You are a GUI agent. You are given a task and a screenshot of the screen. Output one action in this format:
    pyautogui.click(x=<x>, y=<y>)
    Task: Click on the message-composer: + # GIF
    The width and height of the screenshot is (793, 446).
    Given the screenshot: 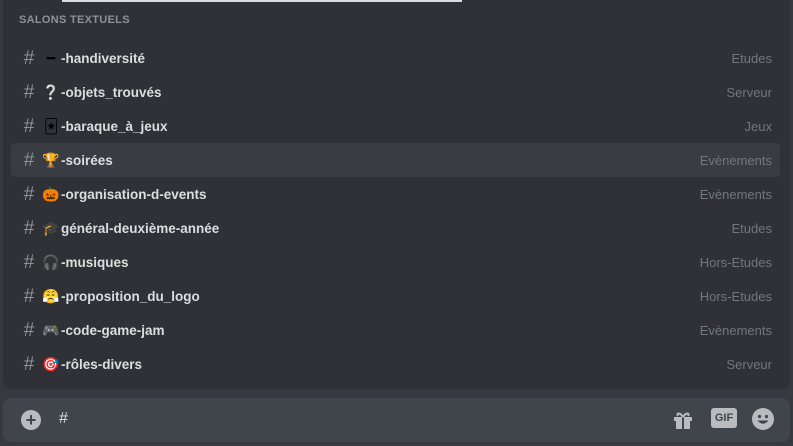 What is the action you would take?
    pyautogui.click(x=396, y=420)
    